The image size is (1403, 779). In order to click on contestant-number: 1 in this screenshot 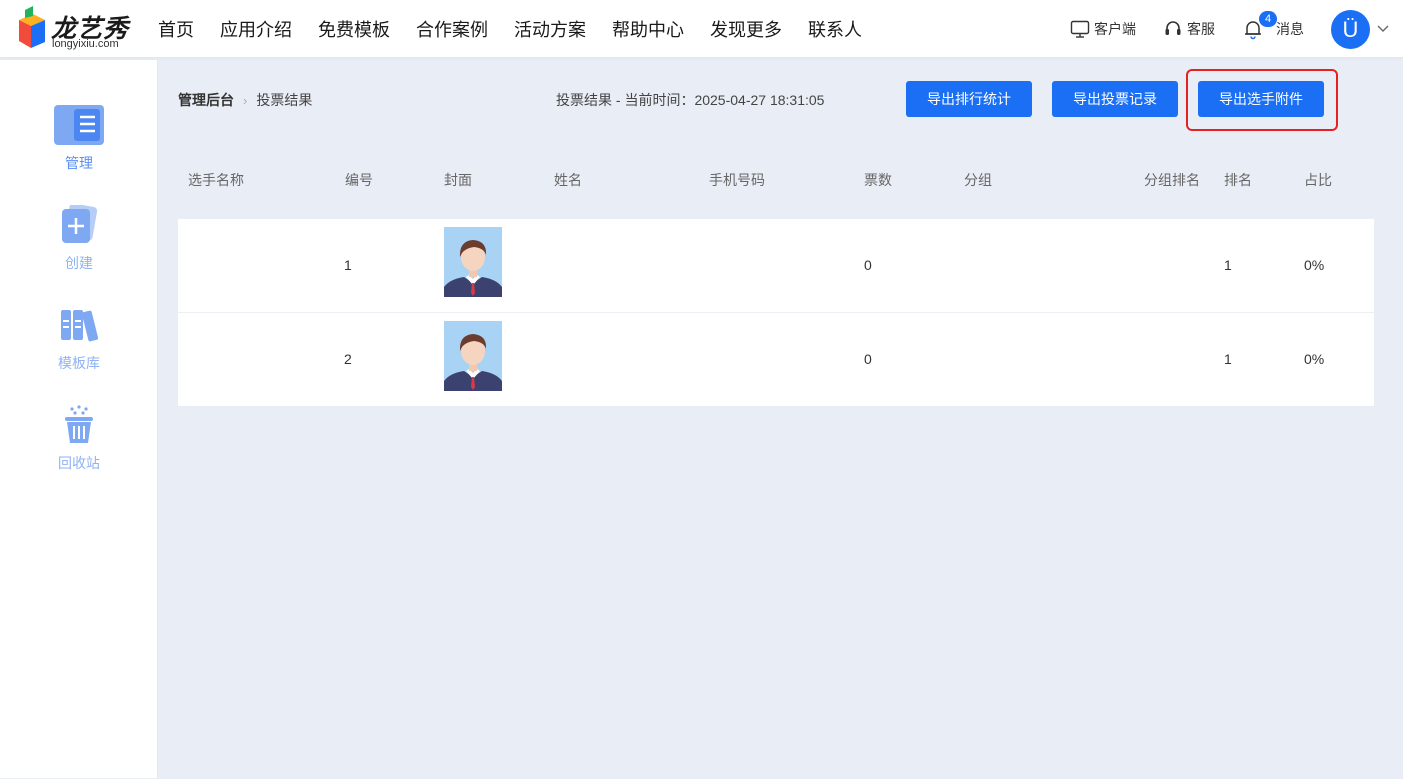, I will do `click(348, 265)`.